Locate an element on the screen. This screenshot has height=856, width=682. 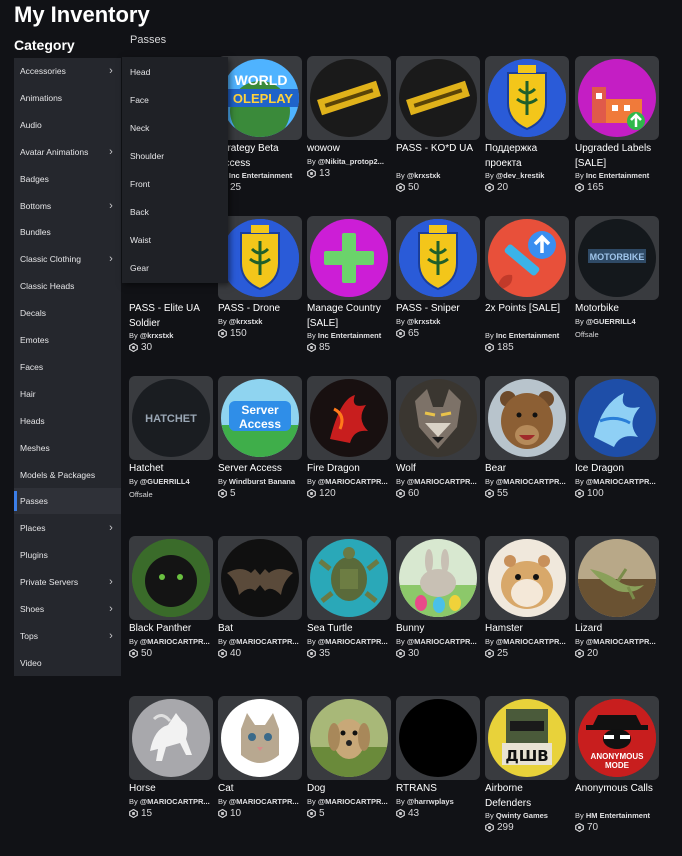
item-name: PASS - Elite UA Soldier is located at coordinates (172, 316).